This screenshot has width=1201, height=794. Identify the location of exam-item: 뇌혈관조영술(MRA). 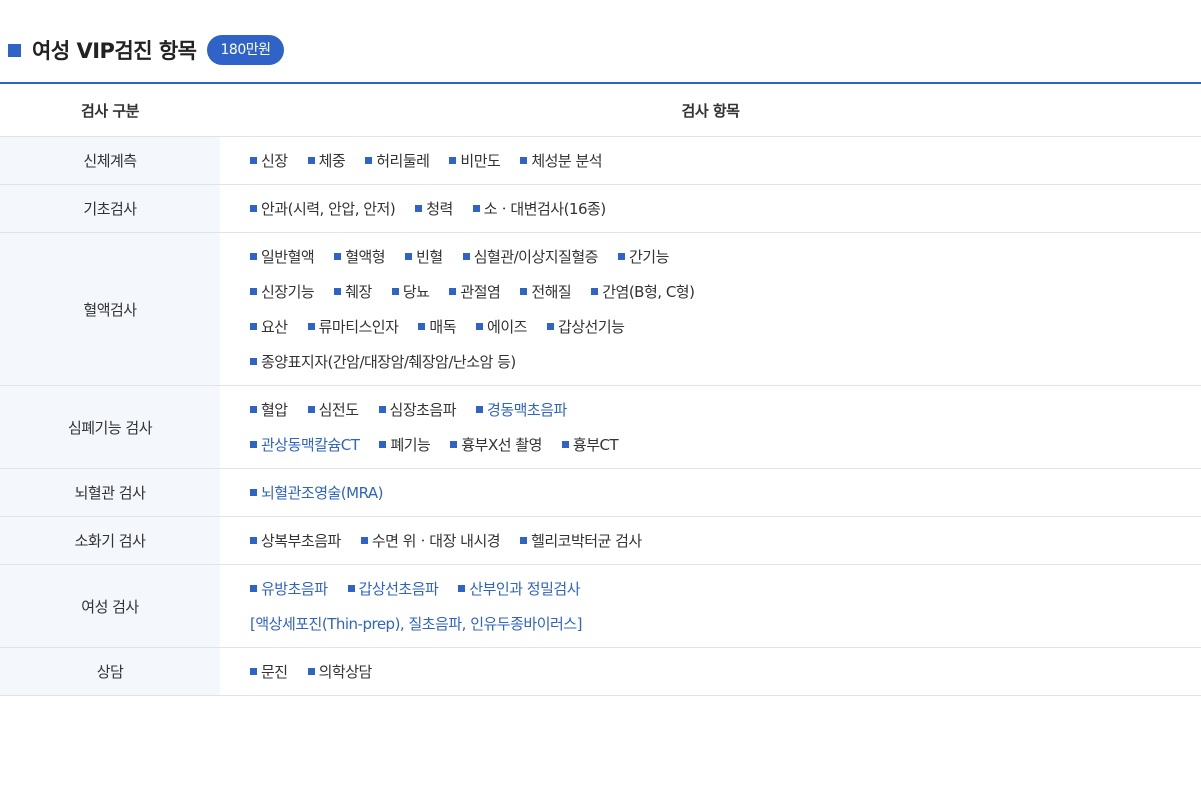
(317, 492).